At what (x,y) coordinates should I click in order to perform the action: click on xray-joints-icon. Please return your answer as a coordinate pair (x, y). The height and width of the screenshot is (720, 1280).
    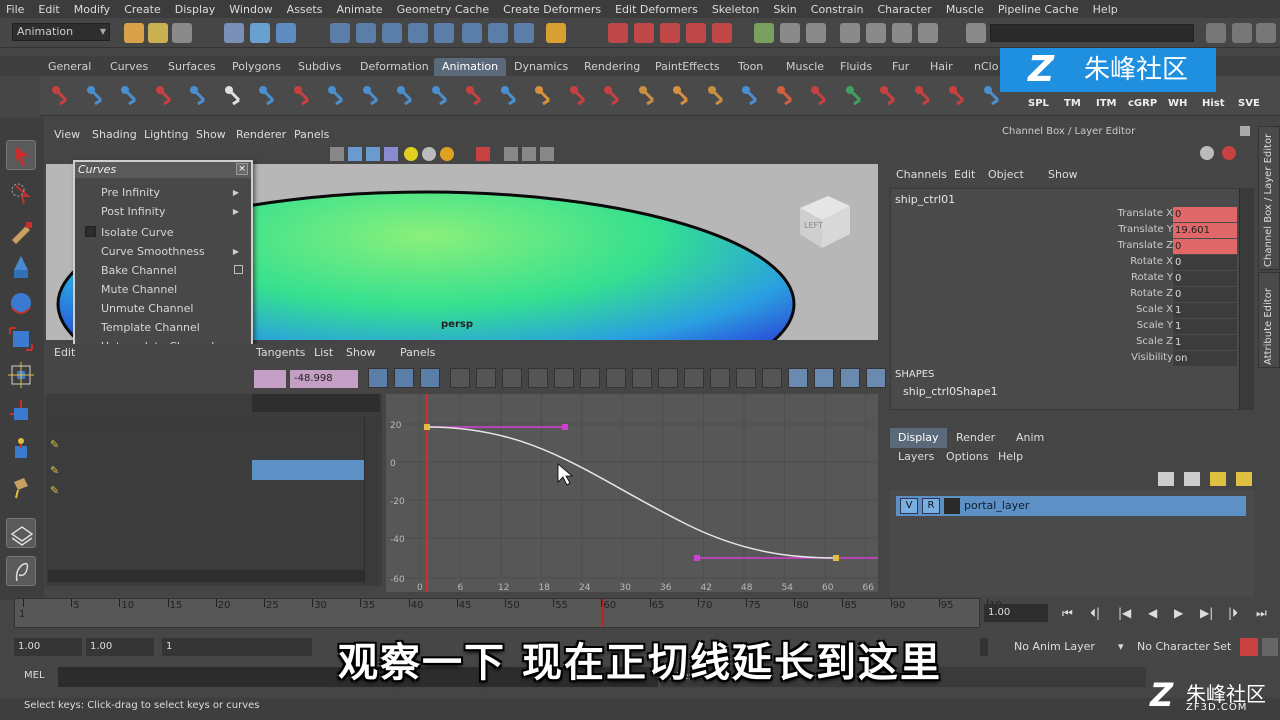
    Looking at the image, I should click on (529, 154).